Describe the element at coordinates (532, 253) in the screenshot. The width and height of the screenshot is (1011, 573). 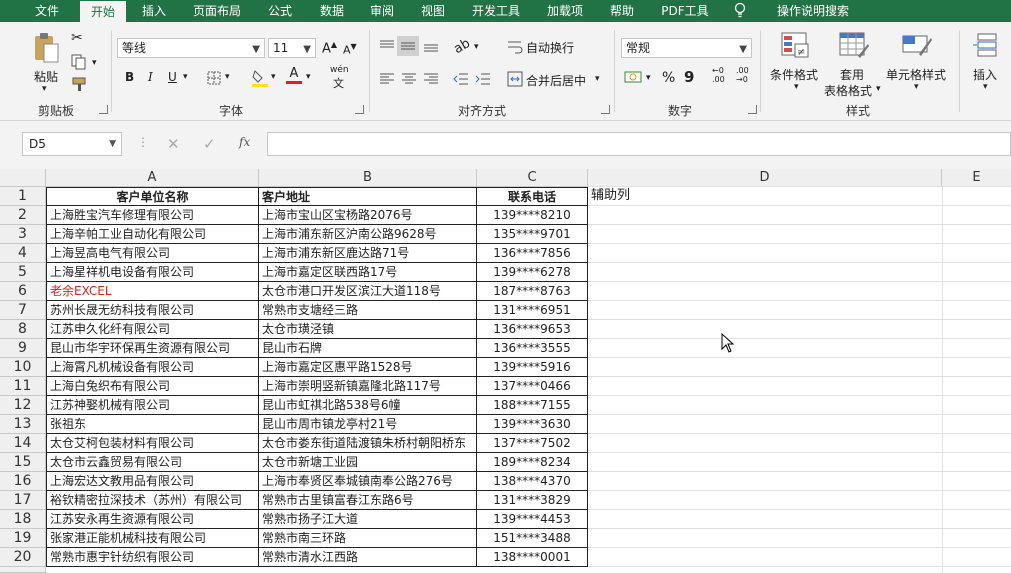
I see `table-cell: 136****7856` at that location.